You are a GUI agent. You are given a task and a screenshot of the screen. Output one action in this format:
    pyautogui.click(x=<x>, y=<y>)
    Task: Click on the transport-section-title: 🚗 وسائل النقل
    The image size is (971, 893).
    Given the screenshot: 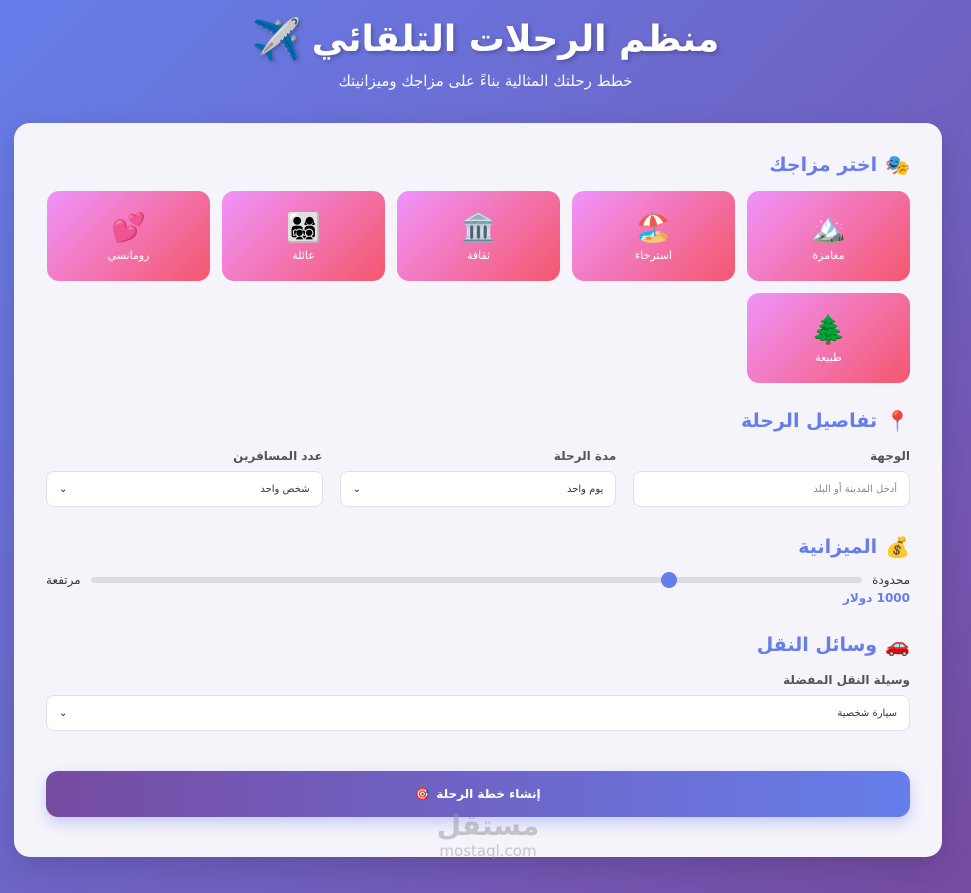 What is the action you would take?
    pyautogui.click(x=478, y=645)
    